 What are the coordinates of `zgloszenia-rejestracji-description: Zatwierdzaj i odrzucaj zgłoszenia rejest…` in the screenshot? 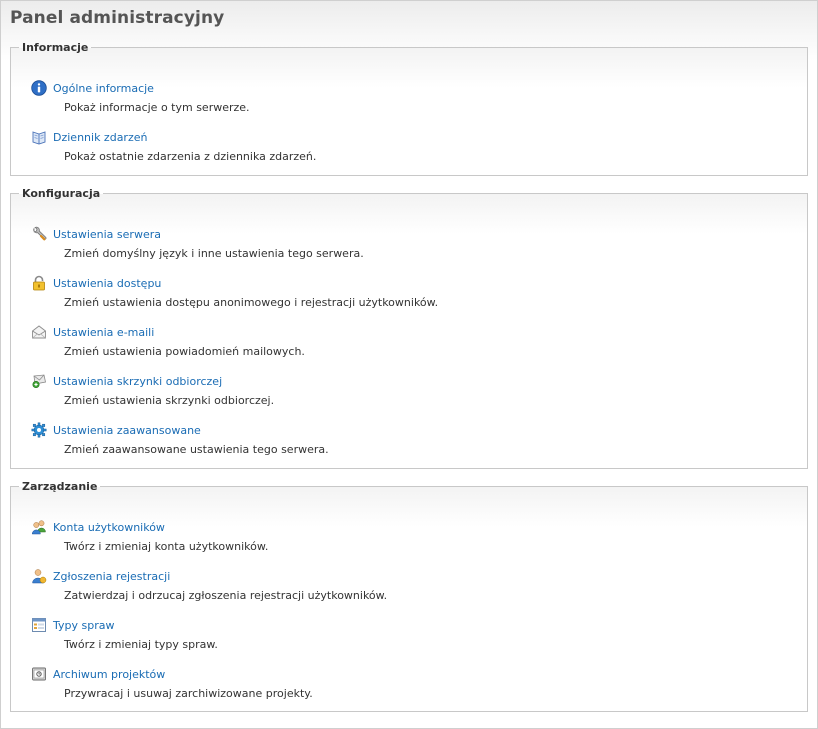 It's located at (226, 595).